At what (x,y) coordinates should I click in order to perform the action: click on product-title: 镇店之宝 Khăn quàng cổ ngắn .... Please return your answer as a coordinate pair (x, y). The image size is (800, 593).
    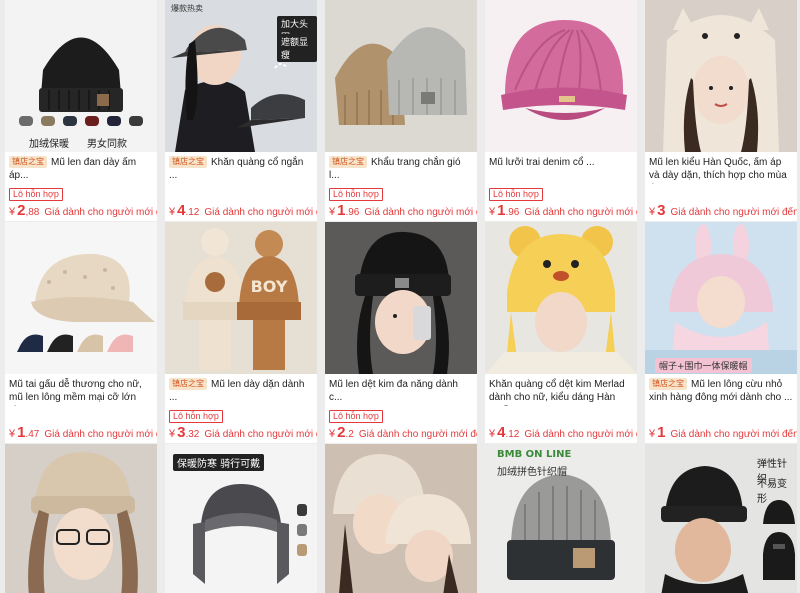
    Looking at the image, I should click on (241, 168).